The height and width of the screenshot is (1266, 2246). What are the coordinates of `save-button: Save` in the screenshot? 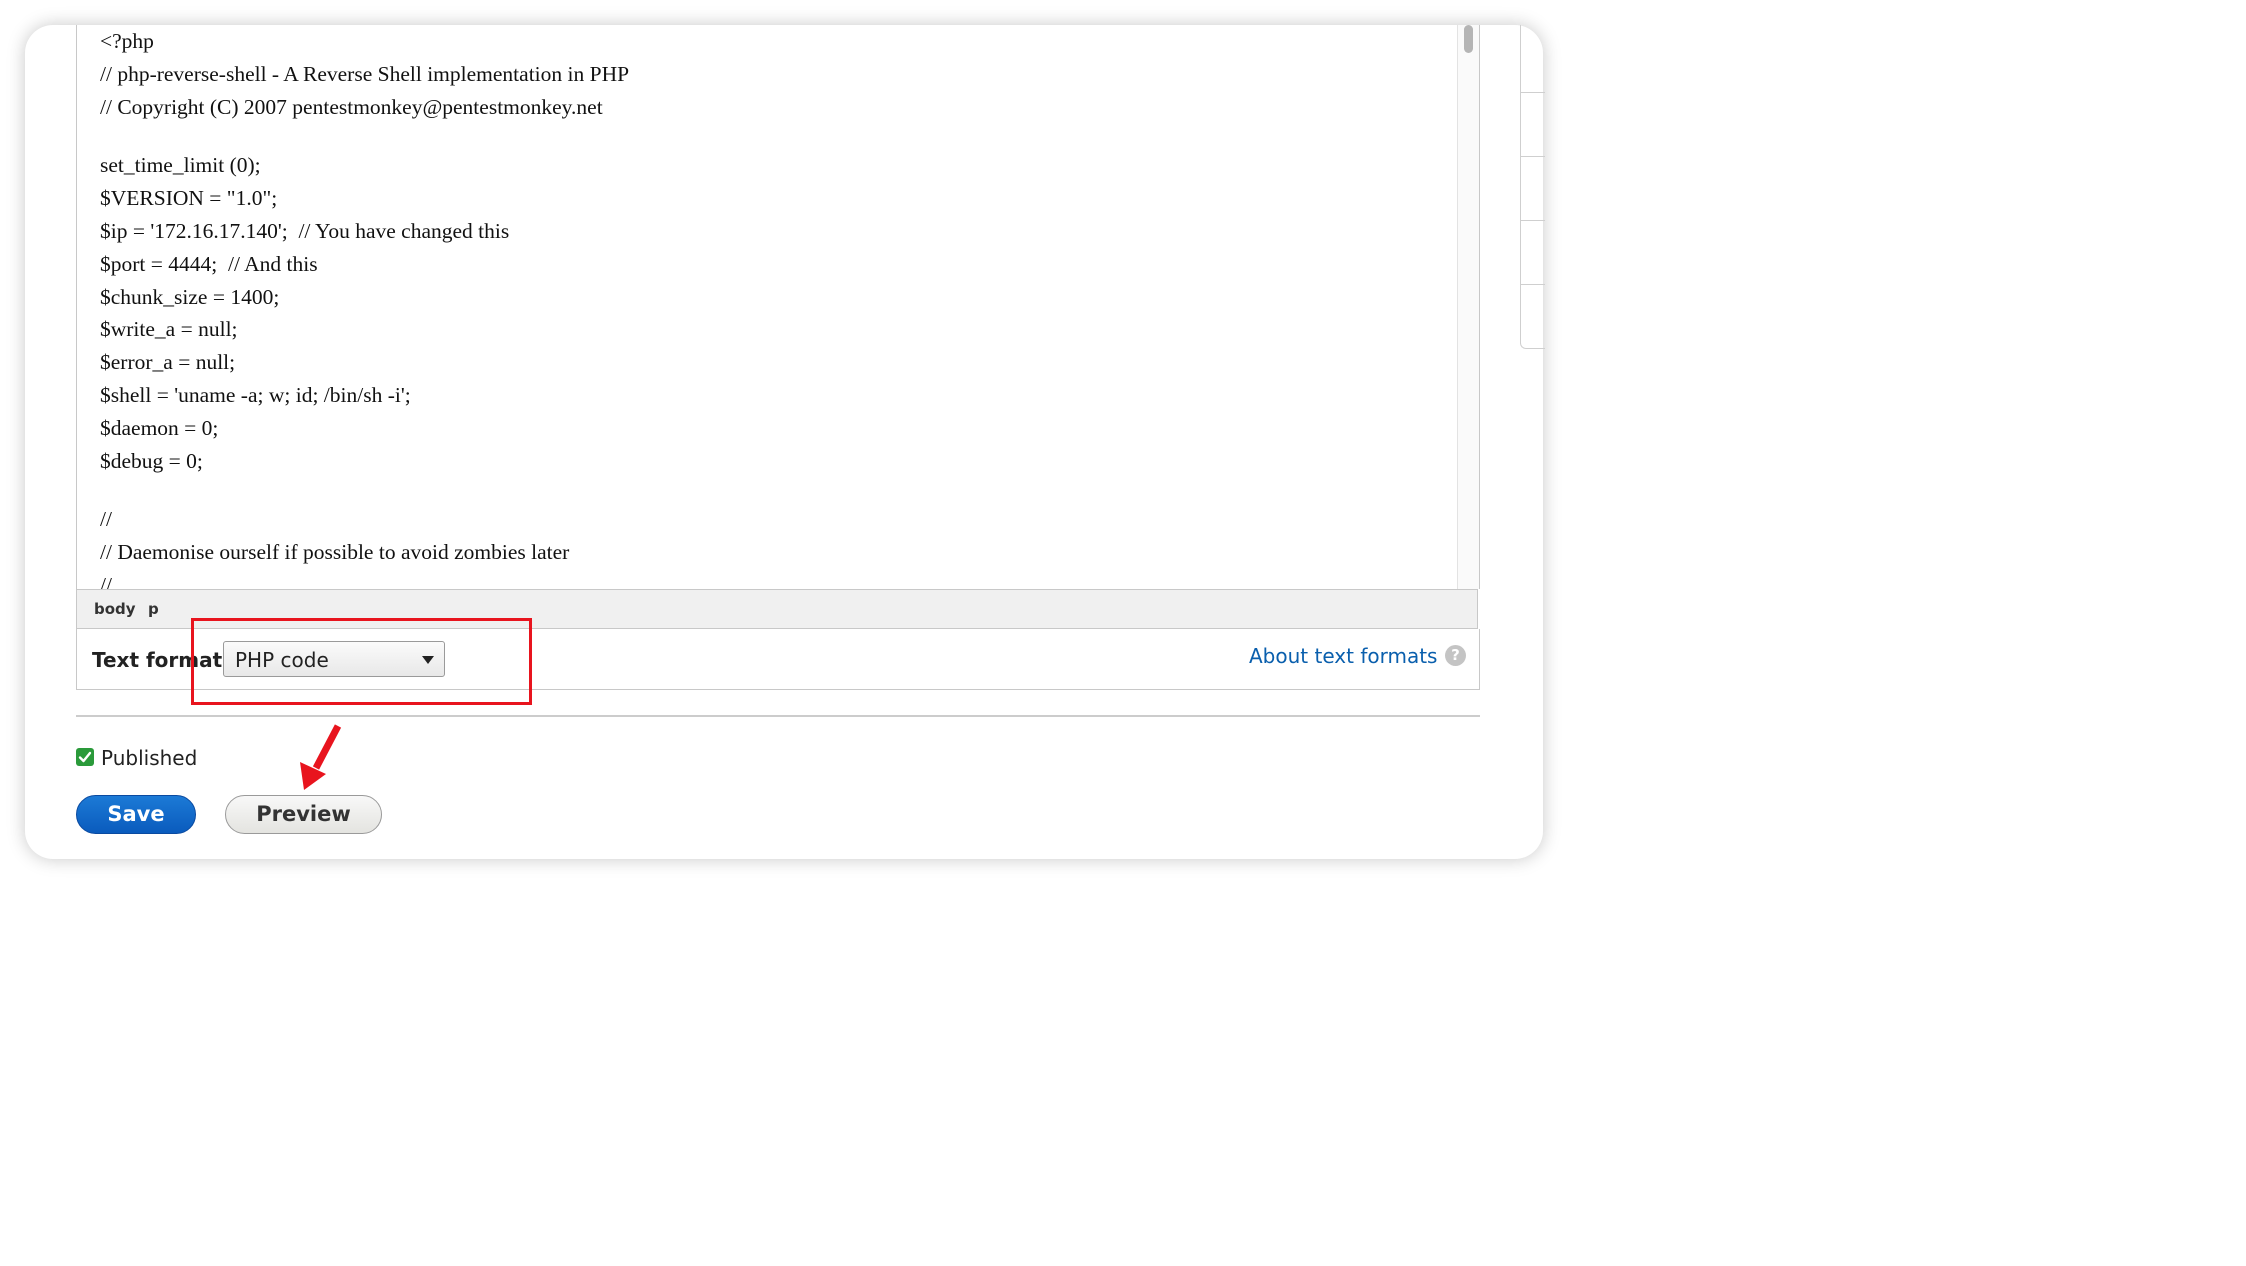 It's located at (136, 814).